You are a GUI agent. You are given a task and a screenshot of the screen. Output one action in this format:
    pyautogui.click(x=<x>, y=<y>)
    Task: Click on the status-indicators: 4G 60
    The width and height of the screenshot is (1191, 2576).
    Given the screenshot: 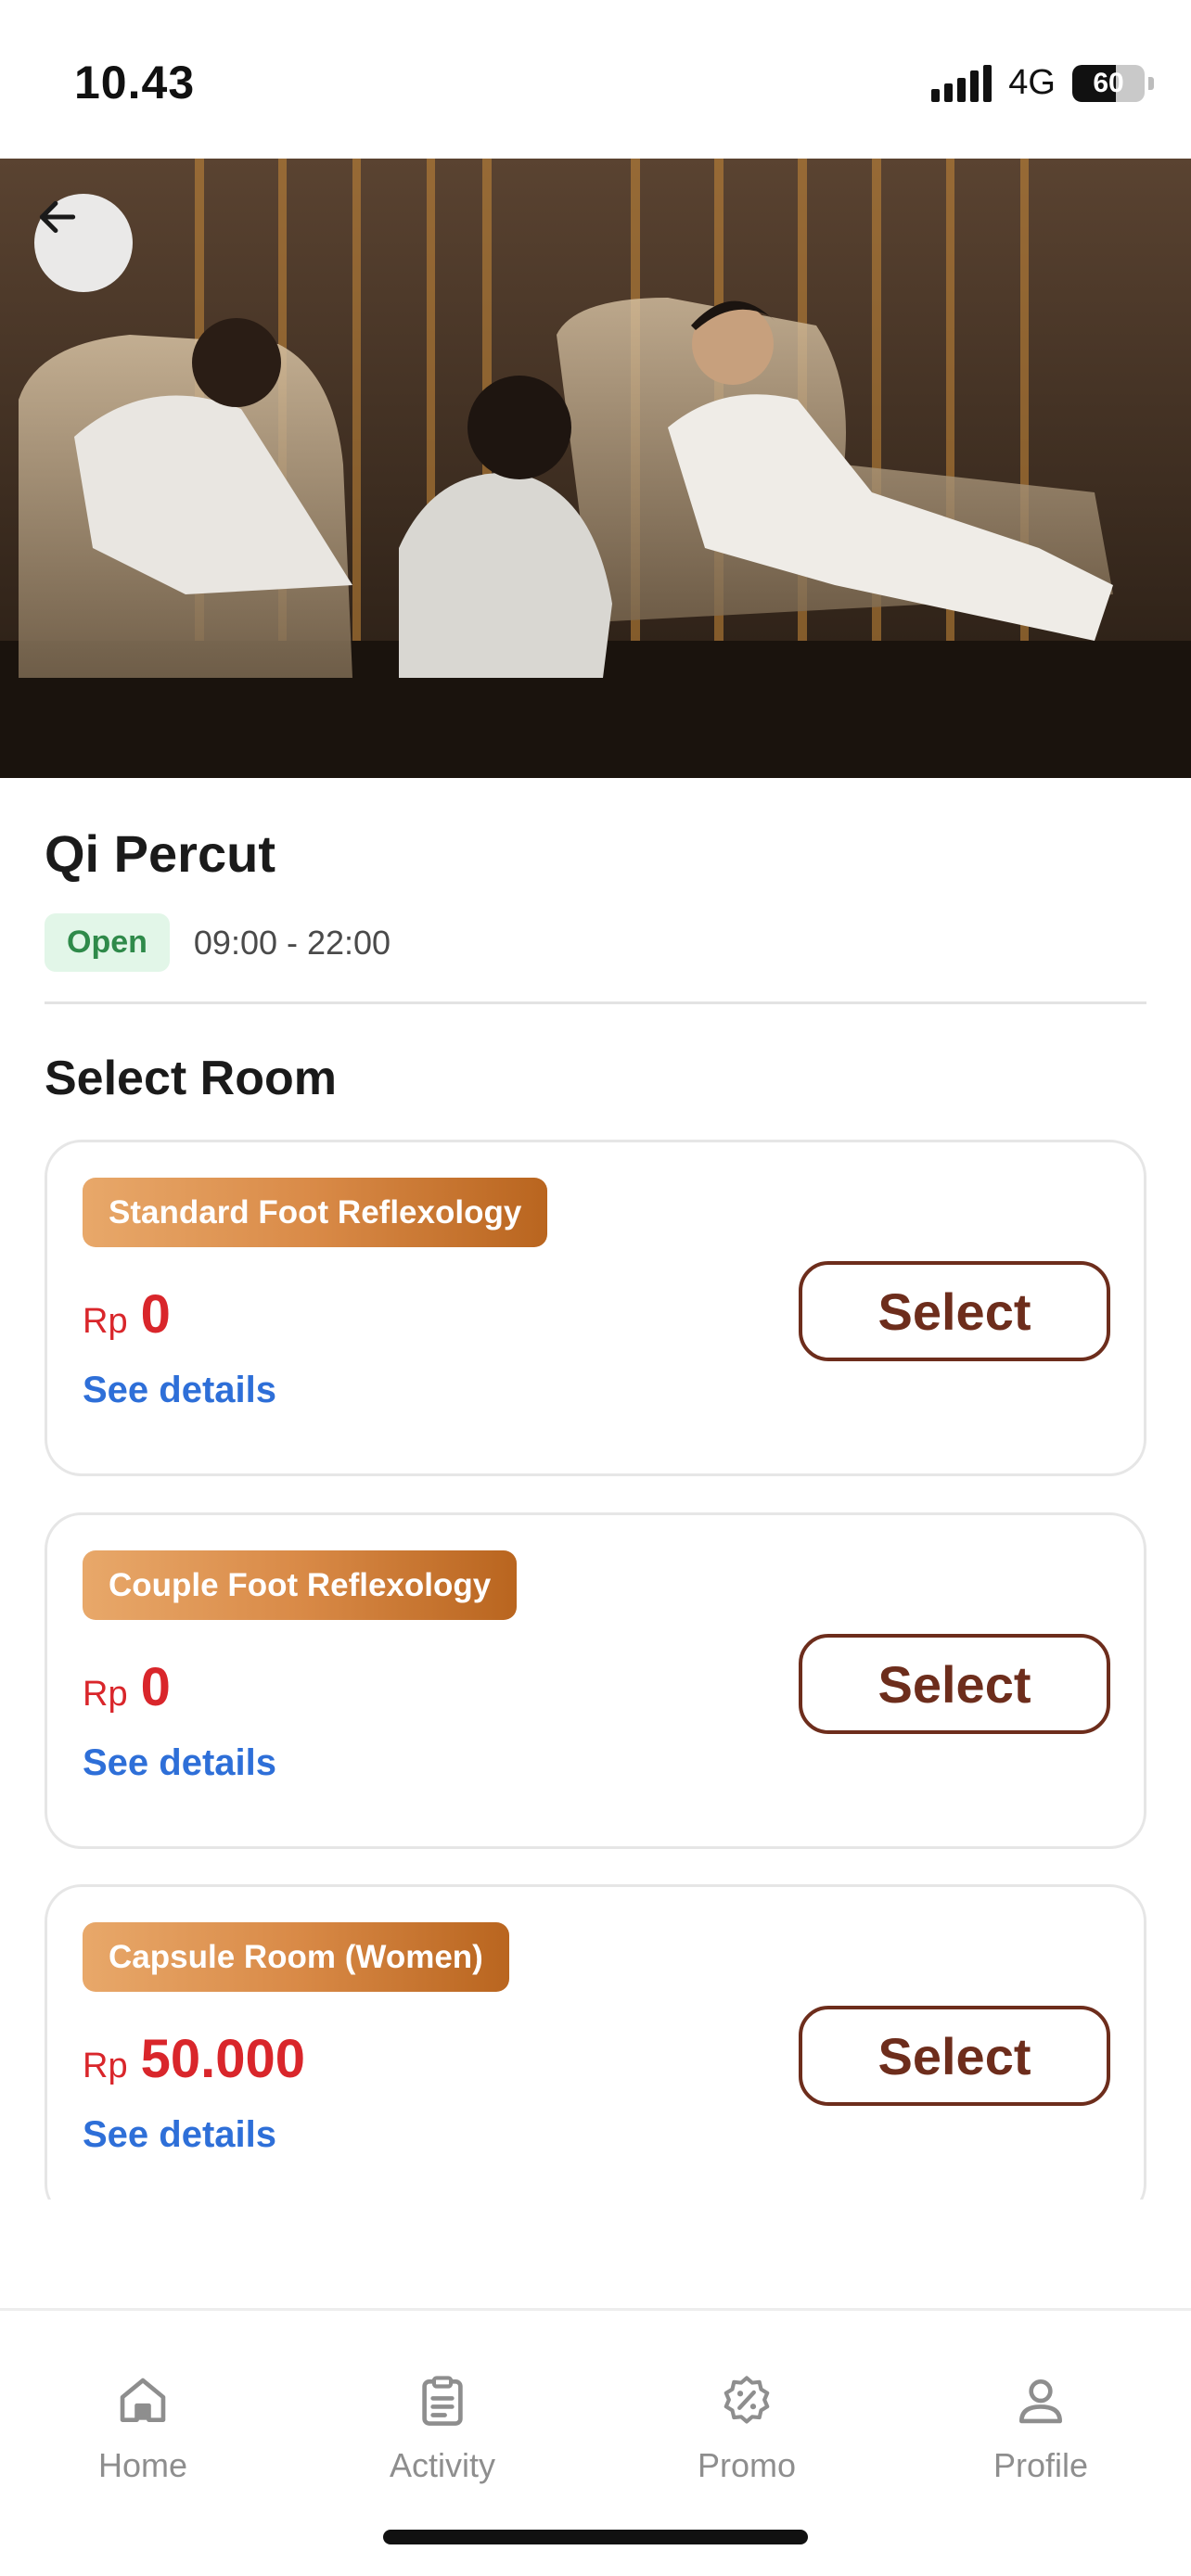 What is the action you would take?
    pyautogui.click(x=1042, y=83)
    